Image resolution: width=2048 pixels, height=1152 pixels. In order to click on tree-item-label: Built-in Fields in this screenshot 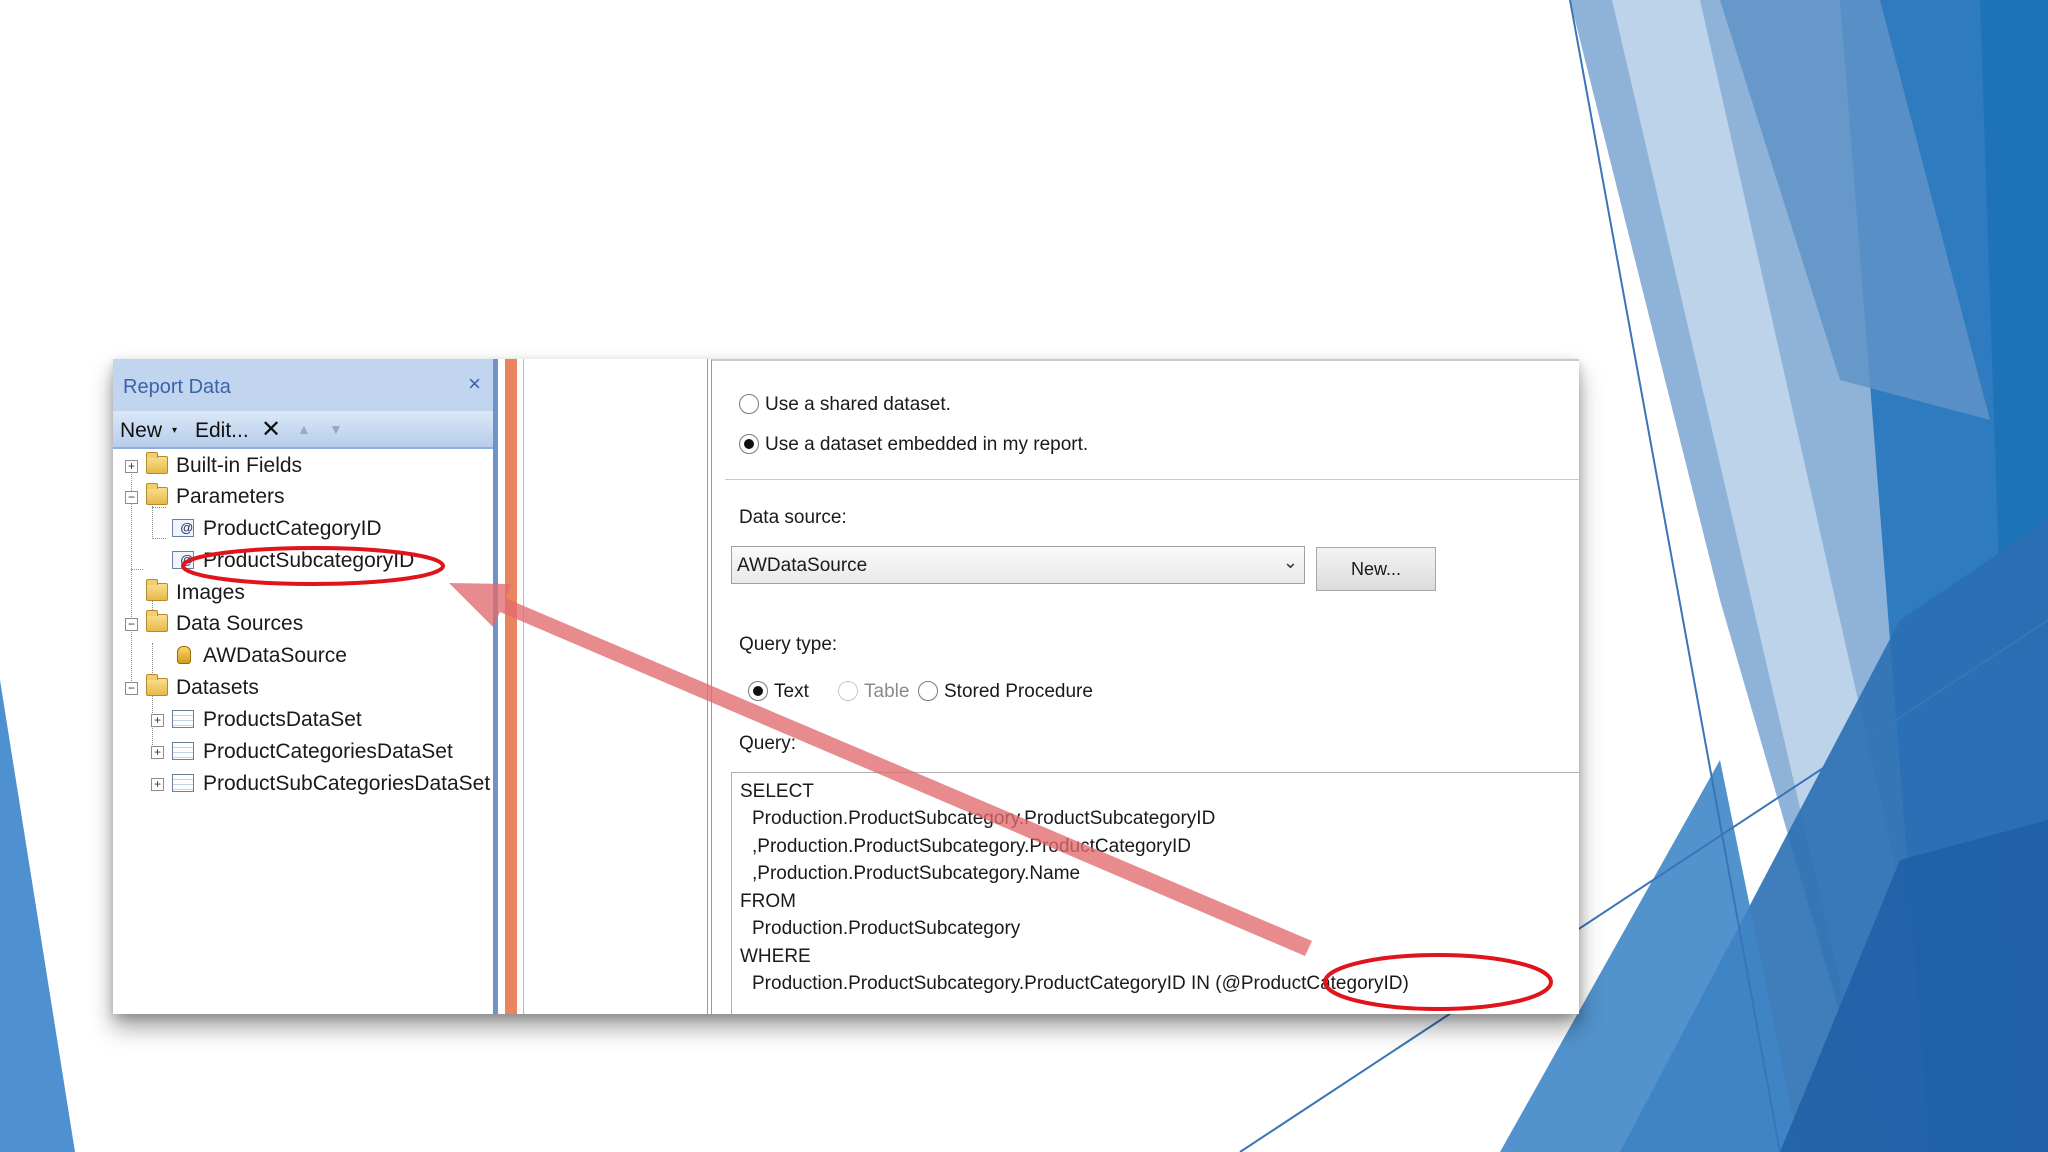, I will do `click(239, 465)`.